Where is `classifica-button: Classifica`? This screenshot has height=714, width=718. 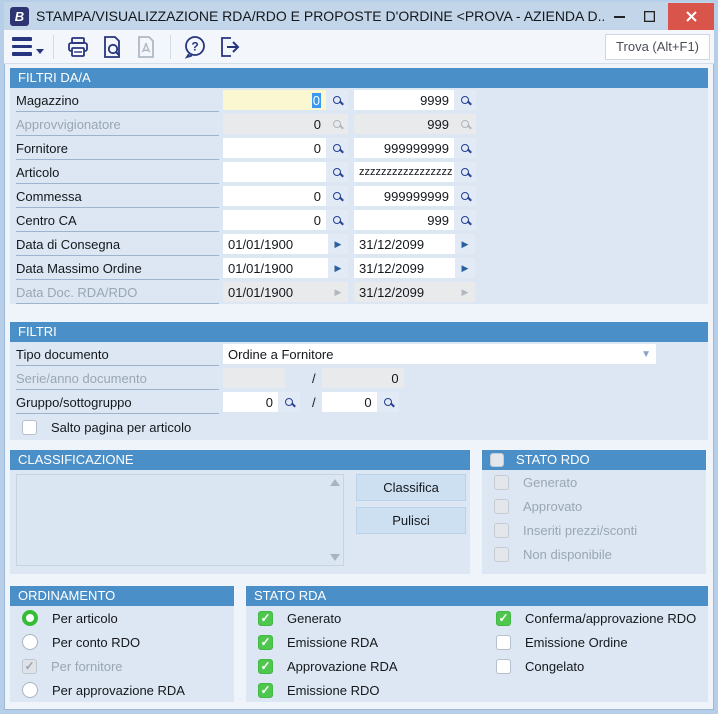 classifica-button: Classifica is located at coordinates (411, 487).